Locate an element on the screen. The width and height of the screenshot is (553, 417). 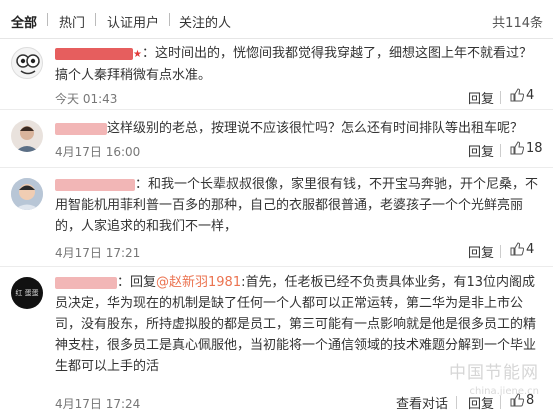
comment-reply-prefix: ：回复 is located at coordinates (137, 282).